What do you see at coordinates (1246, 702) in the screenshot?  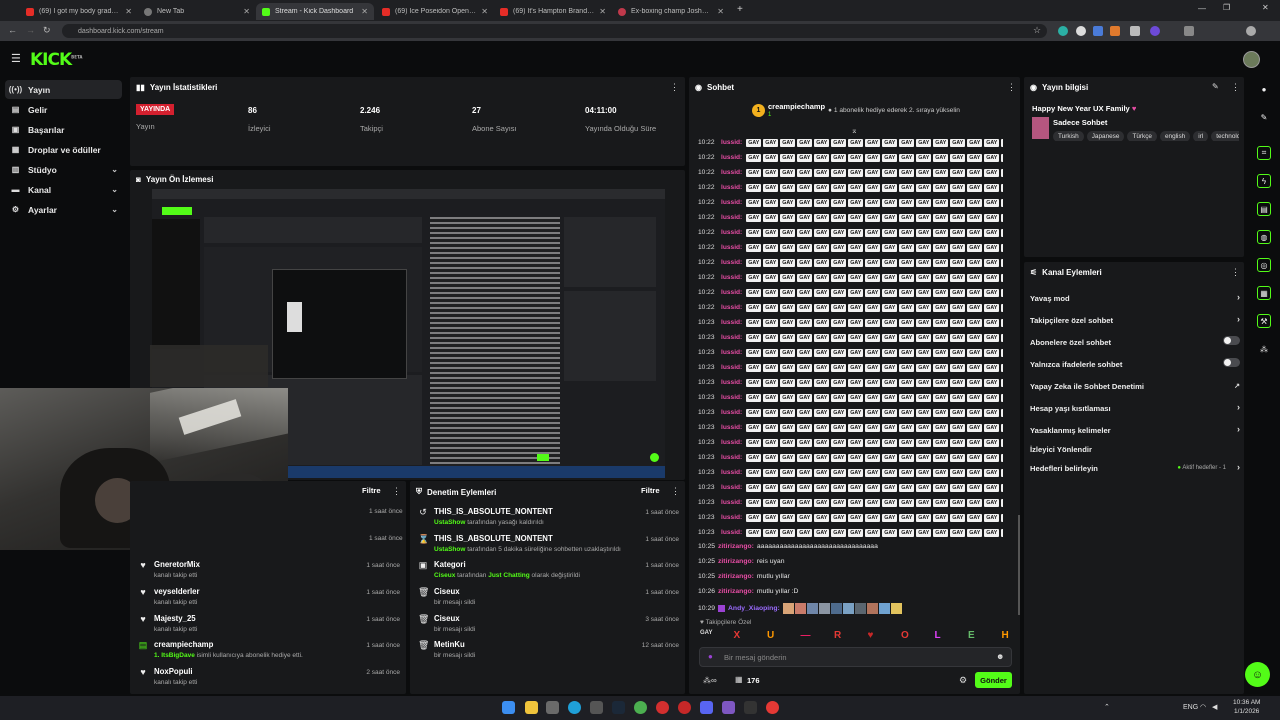 I see `clock-time: 10:36 AM` at bounding box center [1246, 702].